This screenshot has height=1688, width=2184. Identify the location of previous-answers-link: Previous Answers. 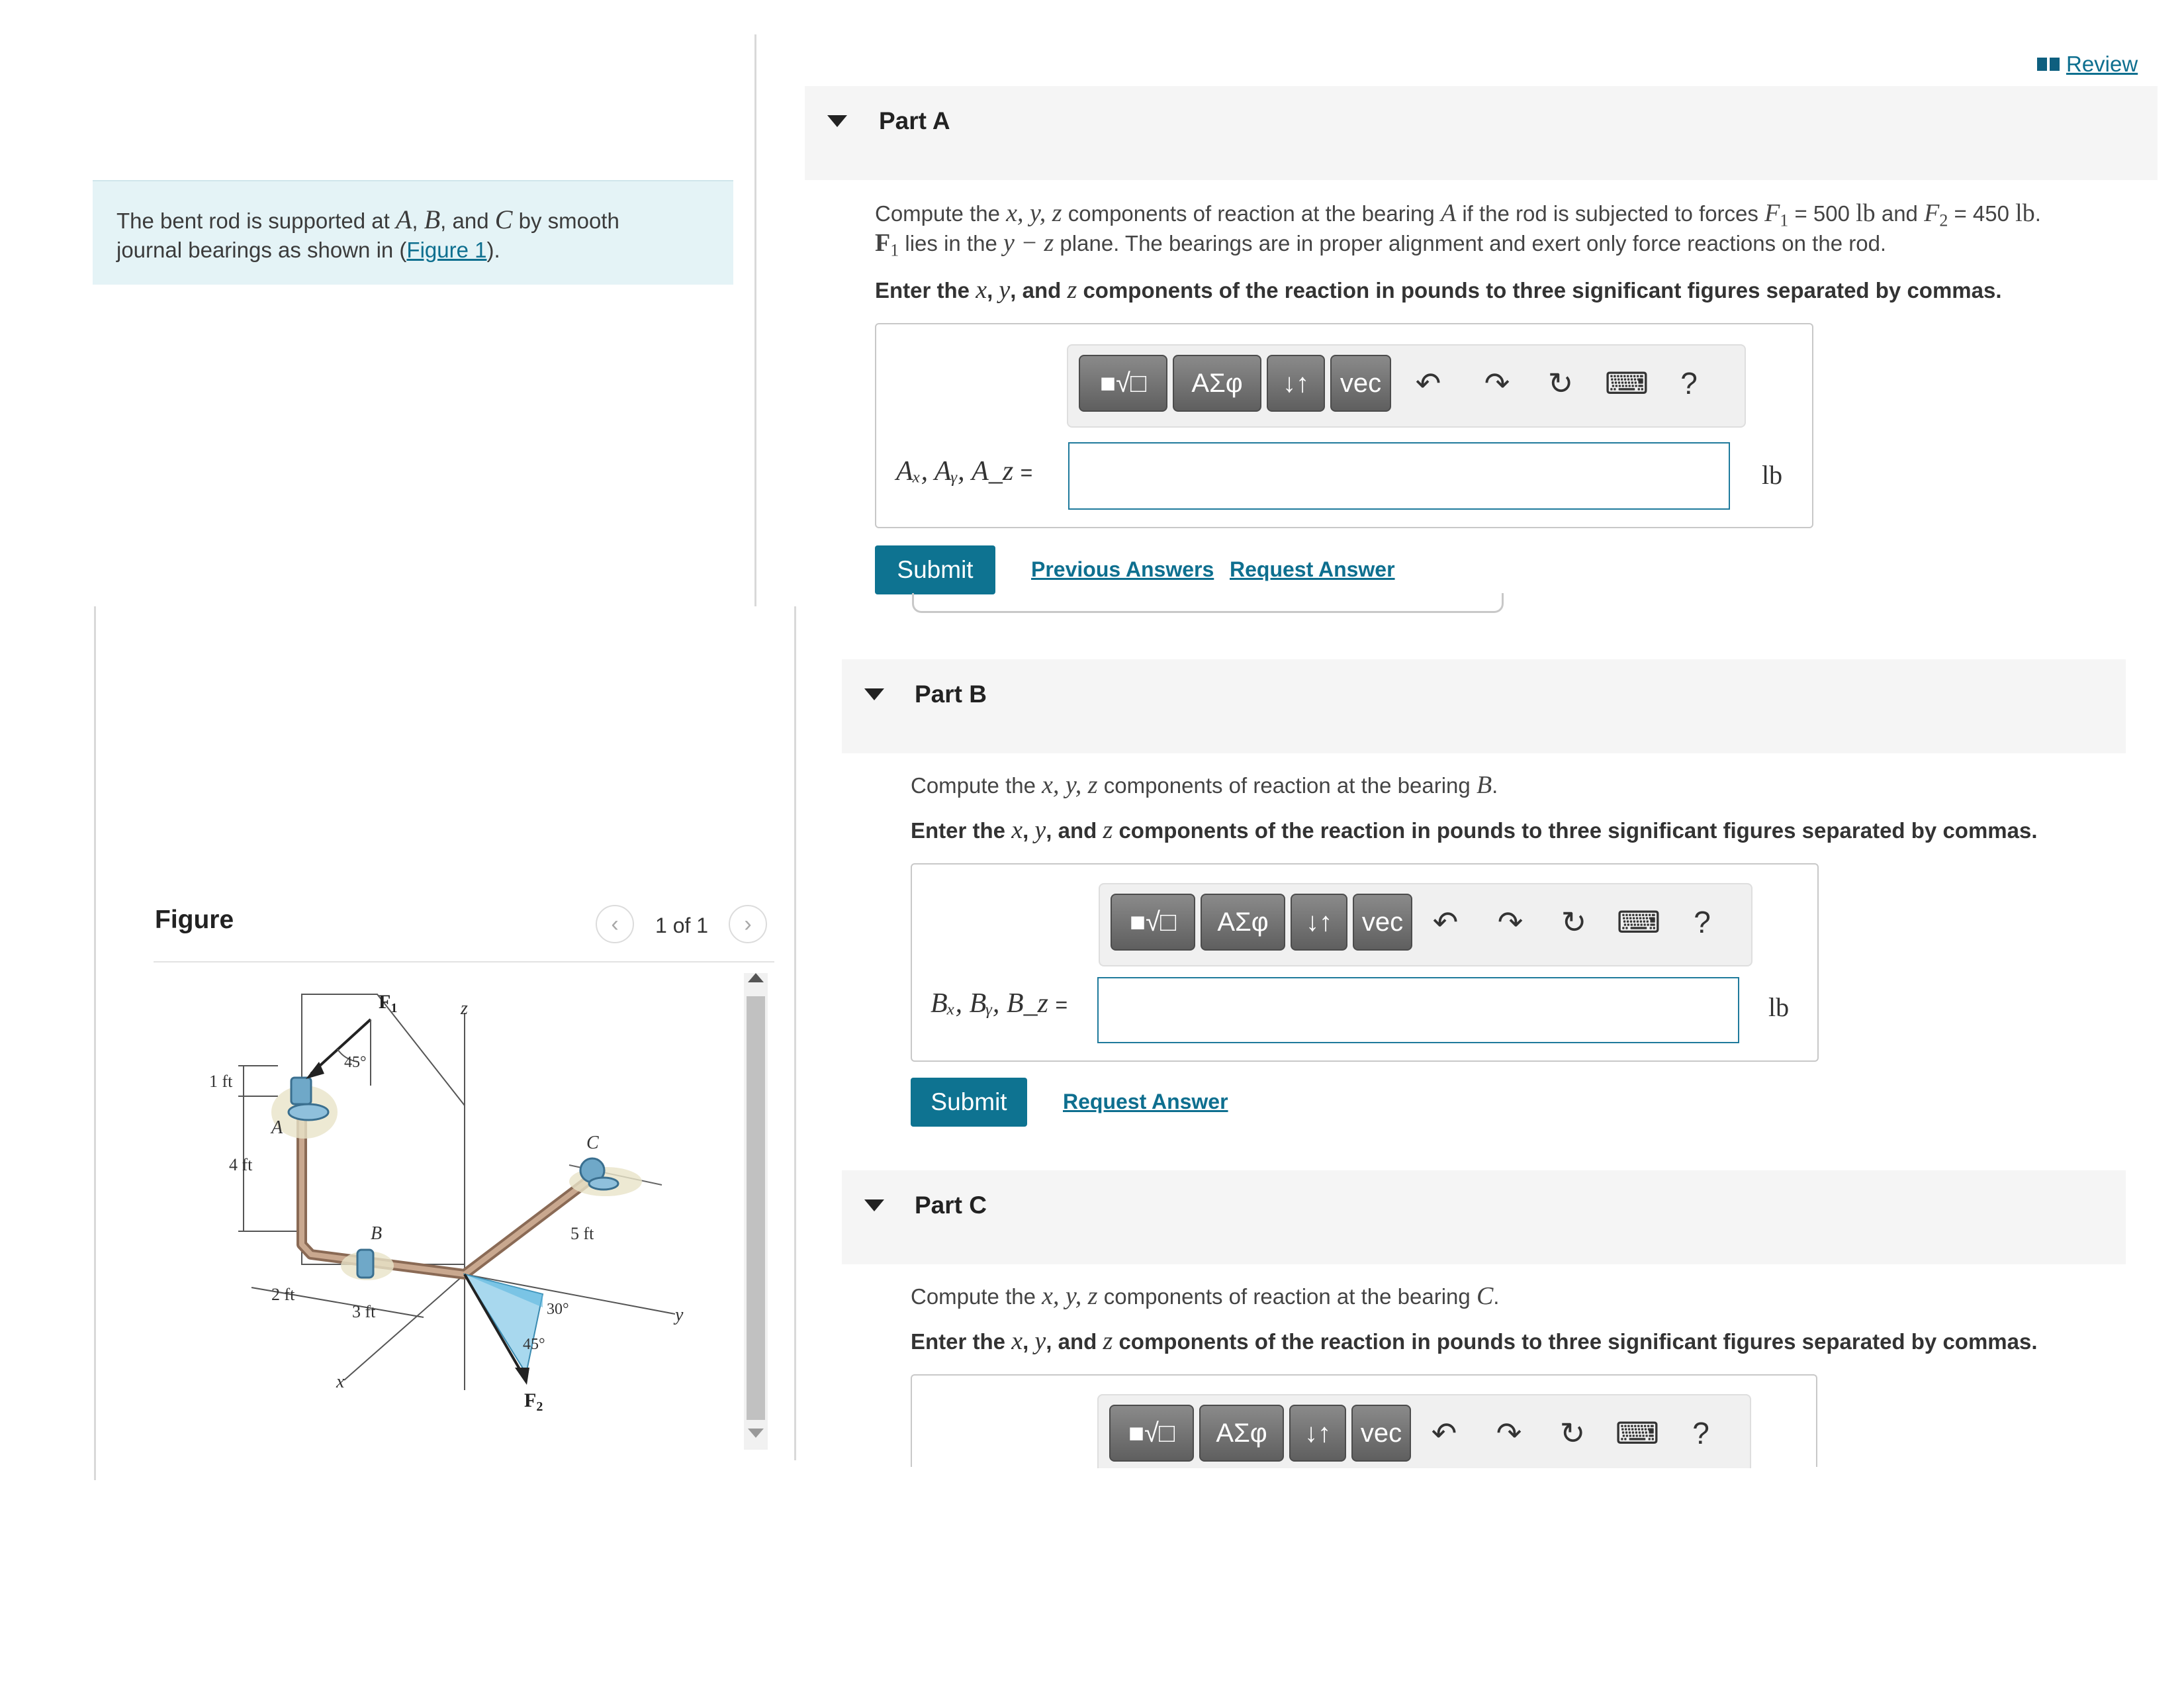
(1122, 569).